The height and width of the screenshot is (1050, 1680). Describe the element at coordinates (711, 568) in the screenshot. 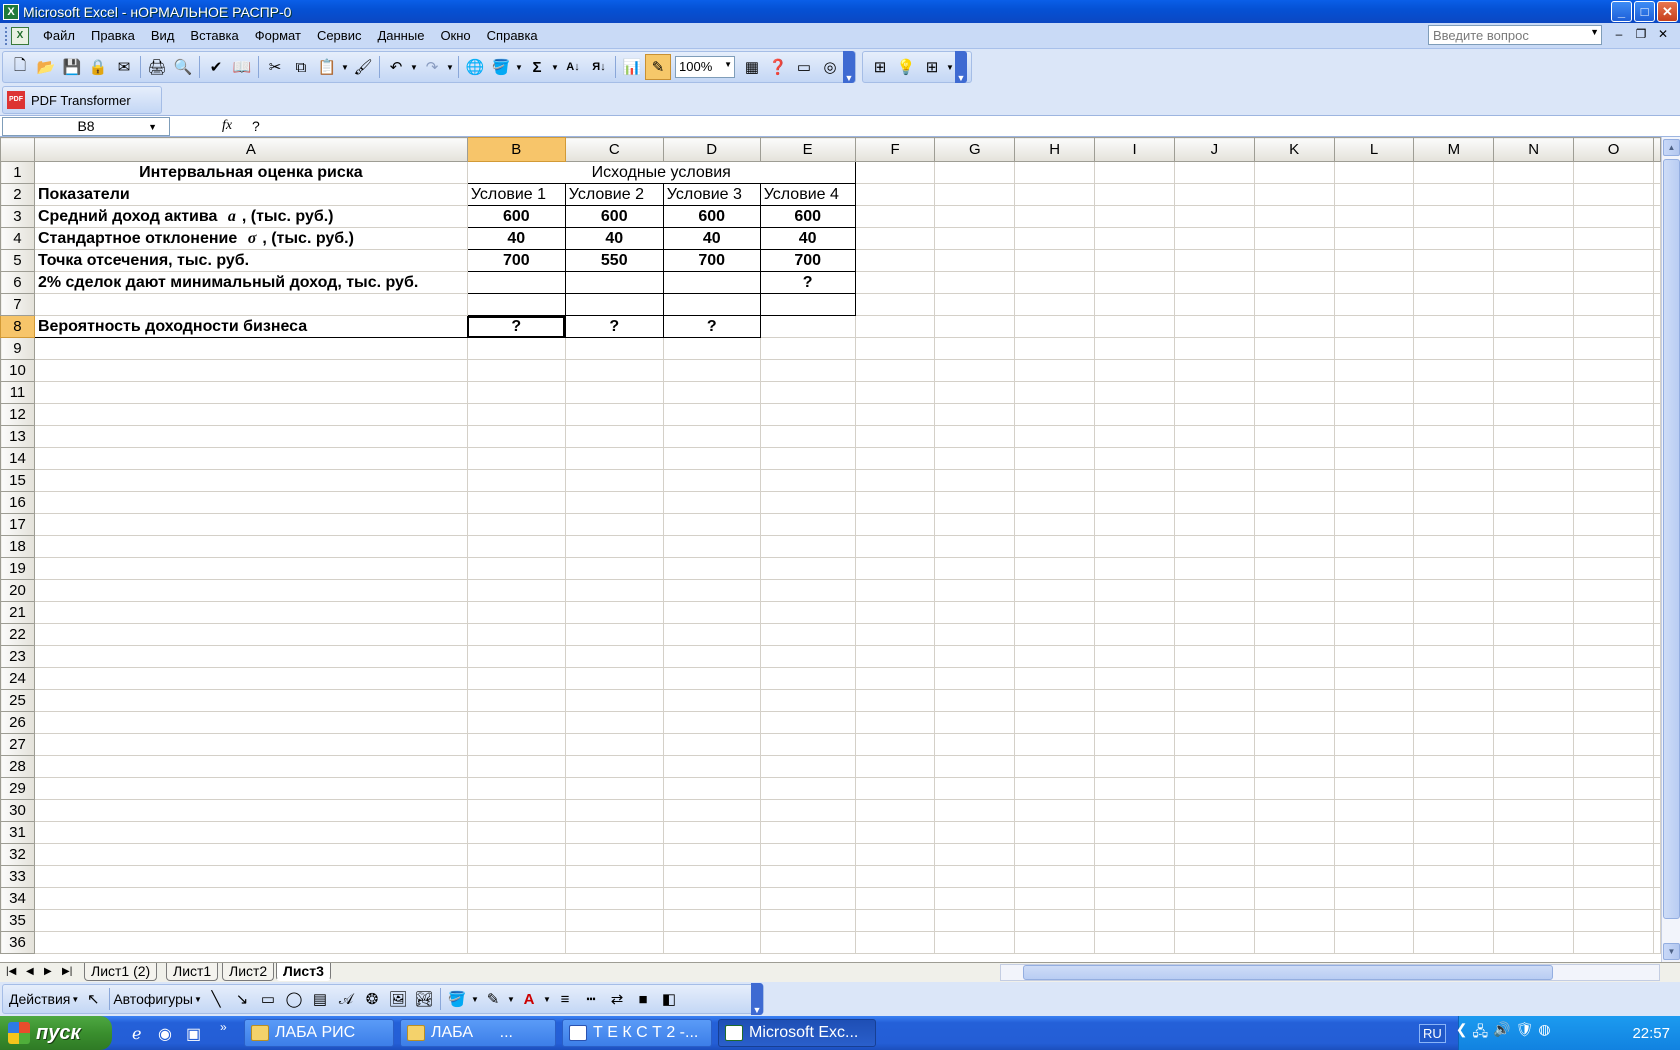

I see `cell-d19` at that location.